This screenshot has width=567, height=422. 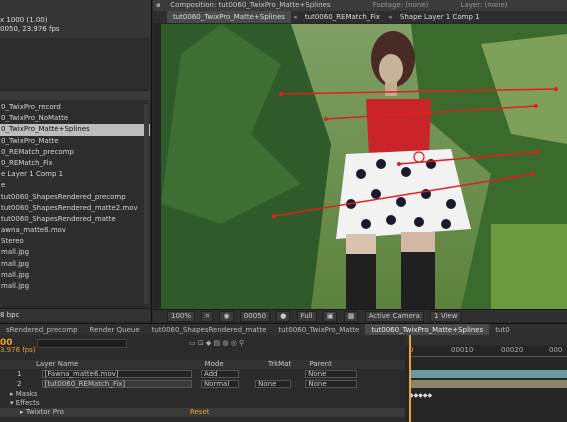 I want to click on project-item: tut0060_ShapesRendered_matte, so click(x=75, y=219).